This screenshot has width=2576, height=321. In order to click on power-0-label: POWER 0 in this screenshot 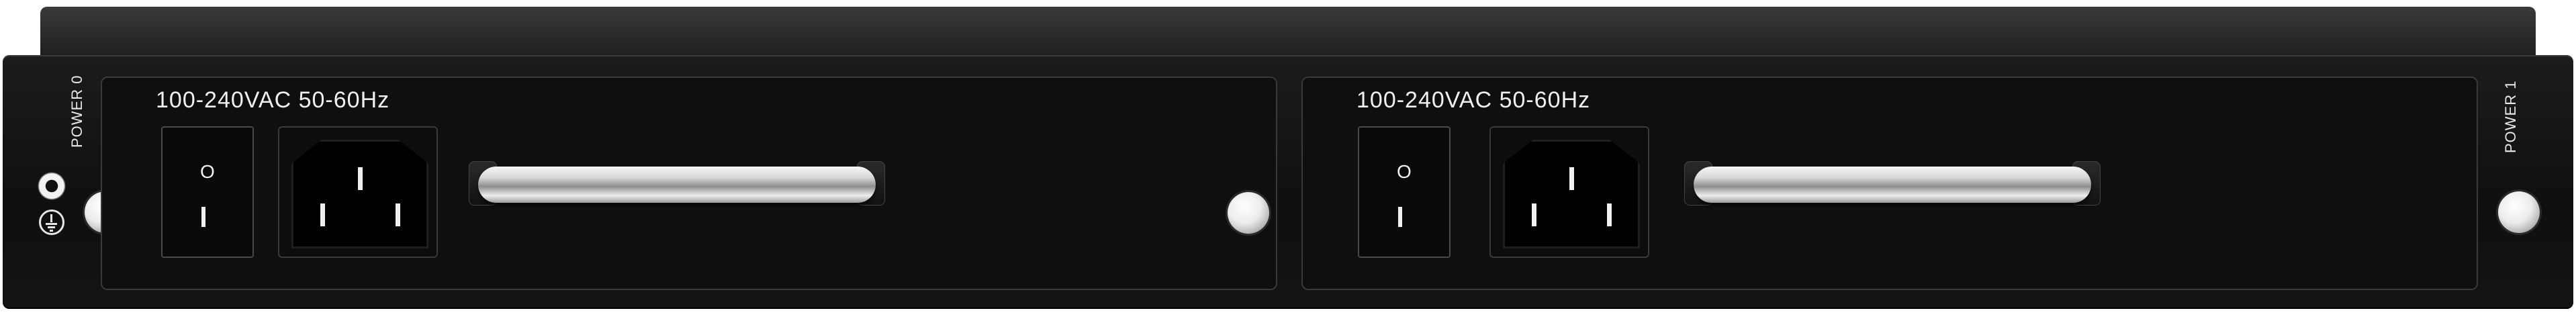, I will do `click(76, 111)`.